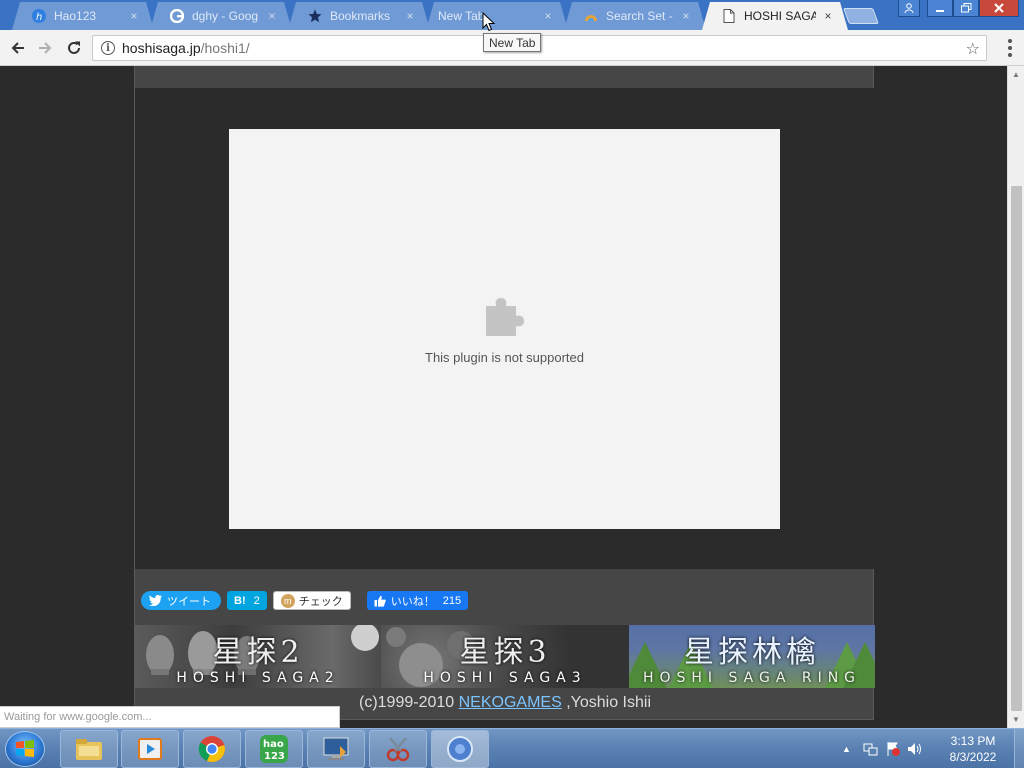 This screenshot has height=768, width=1024. I want to click on copyright-suffix: ,Yoshio Ishii, so click(606, 702).